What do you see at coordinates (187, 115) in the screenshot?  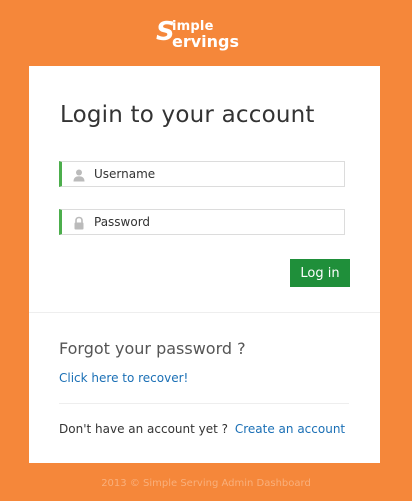 I see `page-title: Login to your account` at bounding box center [187, 115].